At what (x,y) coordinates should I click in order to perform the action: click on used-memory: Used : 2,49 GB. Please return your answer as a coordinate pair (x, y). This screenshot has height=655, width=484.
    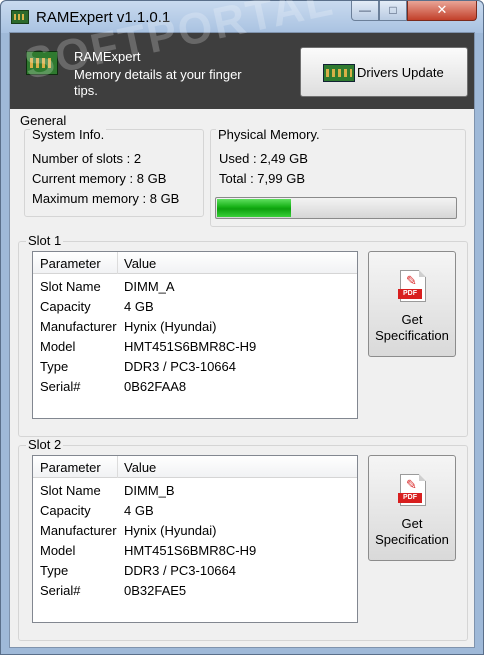
    Looking at the image, I should click on (263, 158).